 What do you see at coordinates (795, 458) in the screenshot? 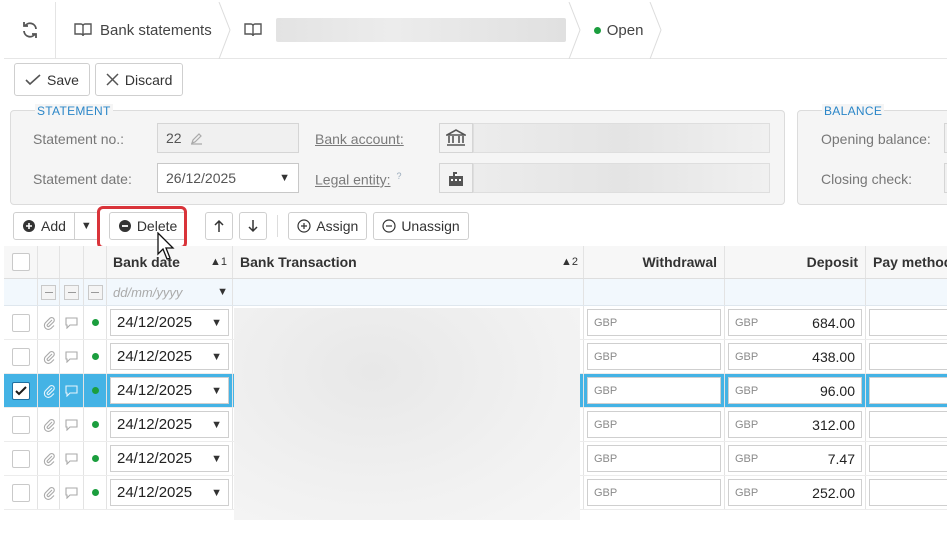
I see `deposit-input: GBP 7.47` at bounding box center [795, 458].